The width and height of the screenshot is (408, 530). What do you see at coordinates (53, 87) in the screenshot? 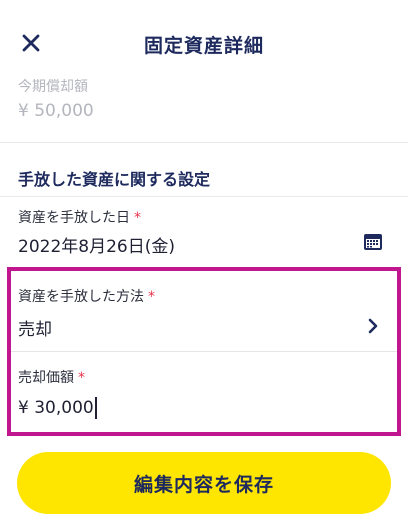
I see `current-depreciation-label: 今期償却額` at bounding box center [53, 87].